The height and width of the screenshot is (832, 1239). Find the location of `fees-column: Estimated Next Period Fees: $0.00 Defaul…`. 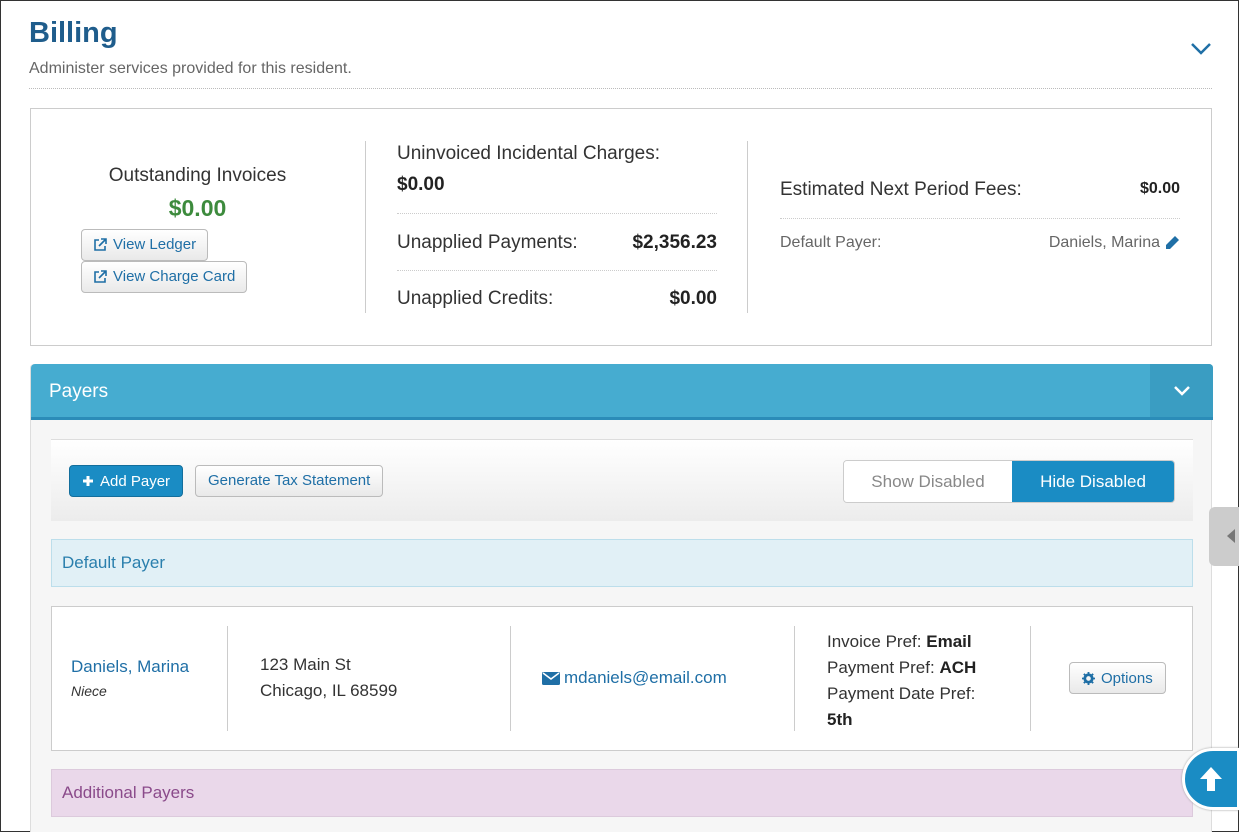

fees-column: Estimated Next Period Fees: $0.00 Defaul… is located at coordinates (980, 213).